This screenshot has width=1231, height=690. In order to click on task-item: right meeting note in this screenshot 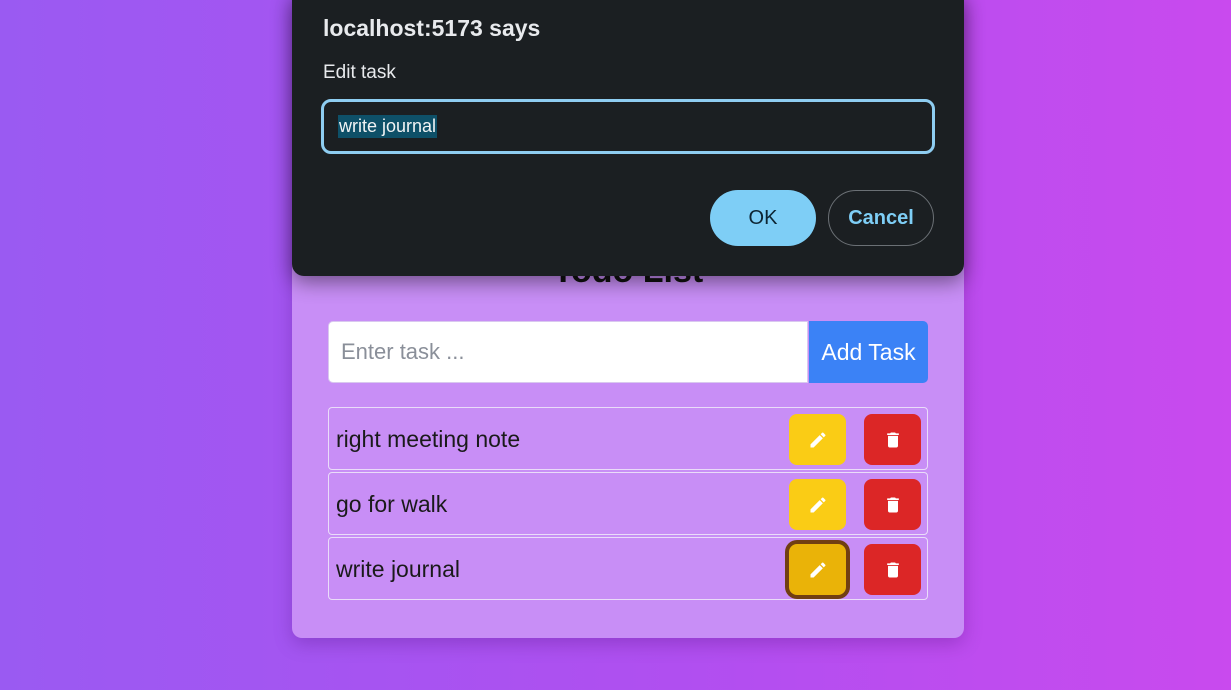, I will do `click(628, 438)`.